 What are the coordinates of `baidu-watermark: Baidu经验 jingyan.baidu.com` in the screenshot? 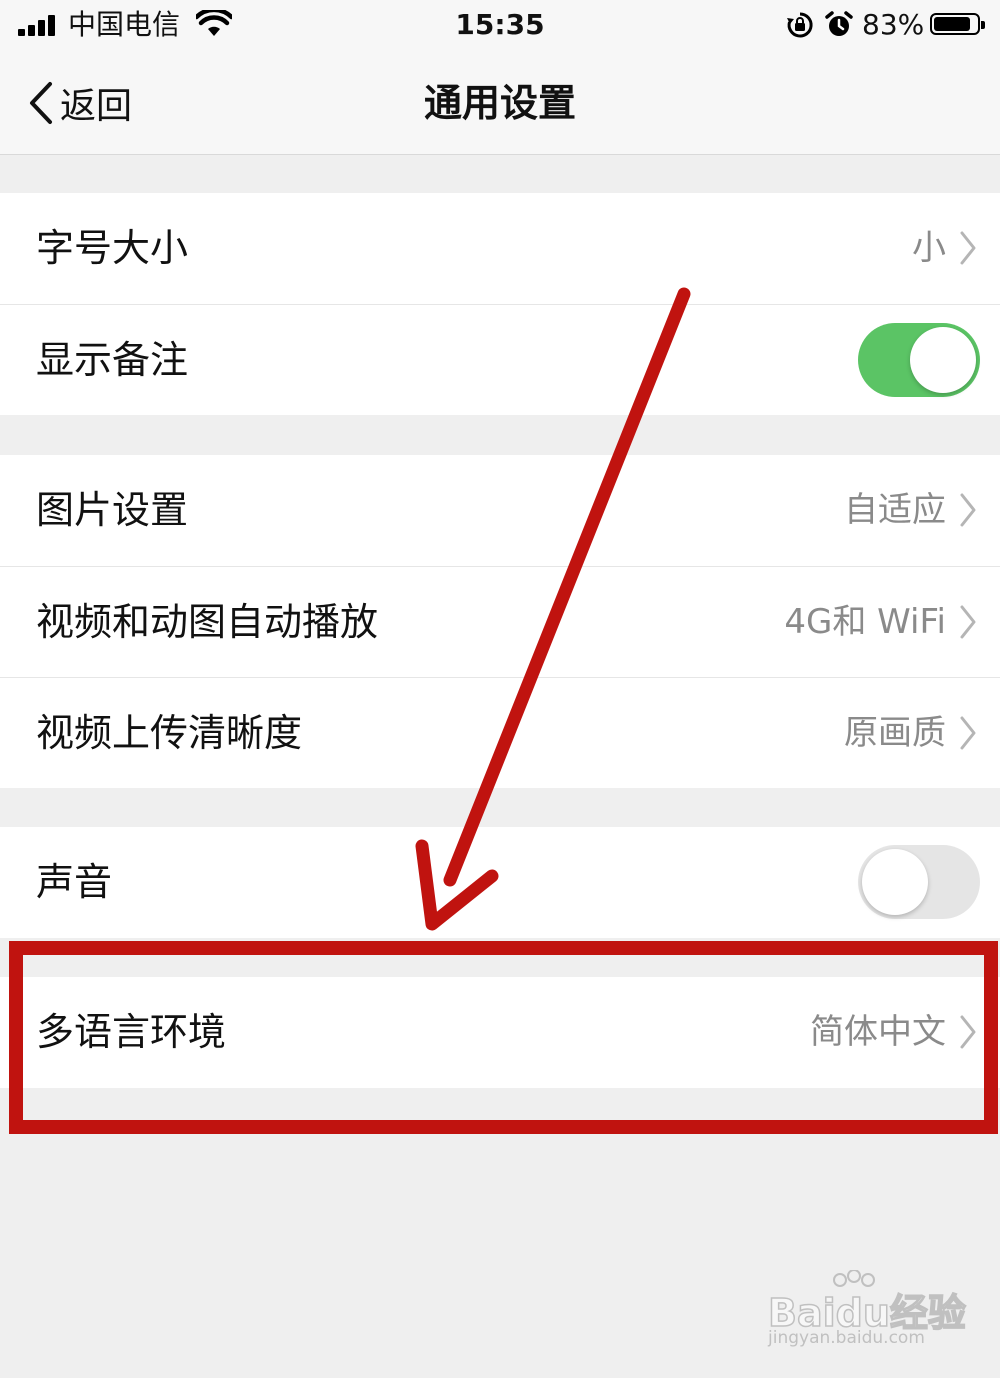 It's located at (867, 1315).